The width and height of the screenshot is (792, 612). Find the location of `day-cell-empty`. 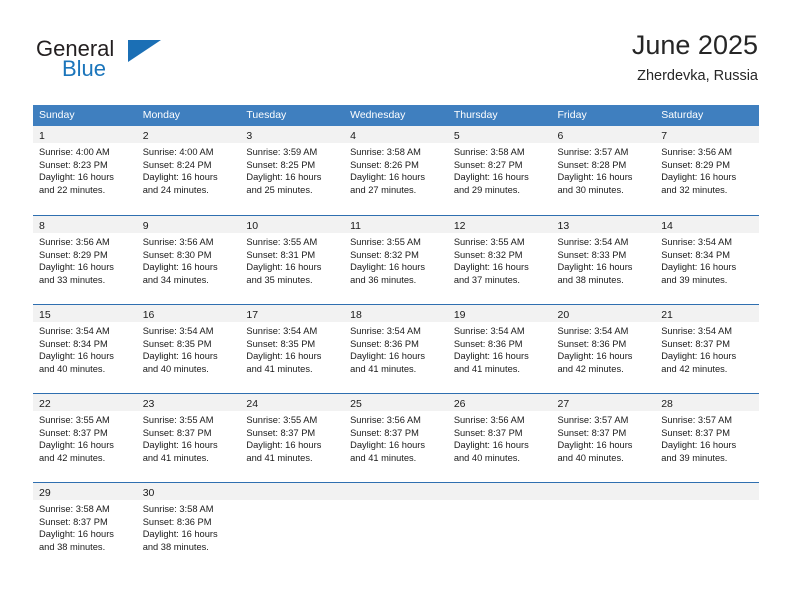

day-cell-empty is located at coordinates (396, 527).